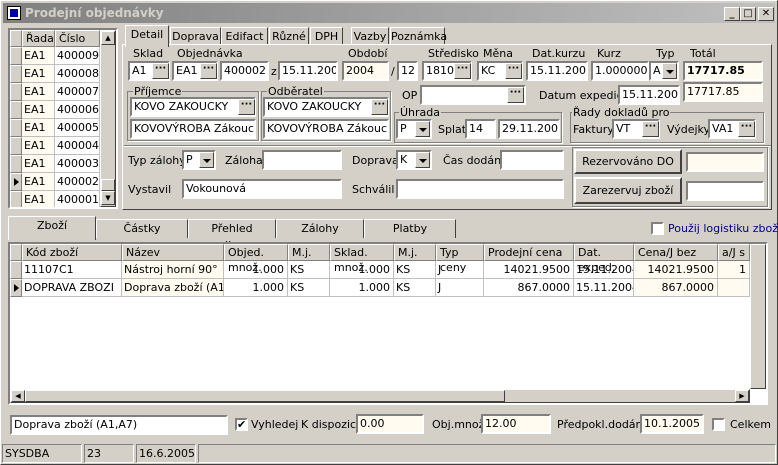  I want to click on splat-field: 14, so click(480, 129).